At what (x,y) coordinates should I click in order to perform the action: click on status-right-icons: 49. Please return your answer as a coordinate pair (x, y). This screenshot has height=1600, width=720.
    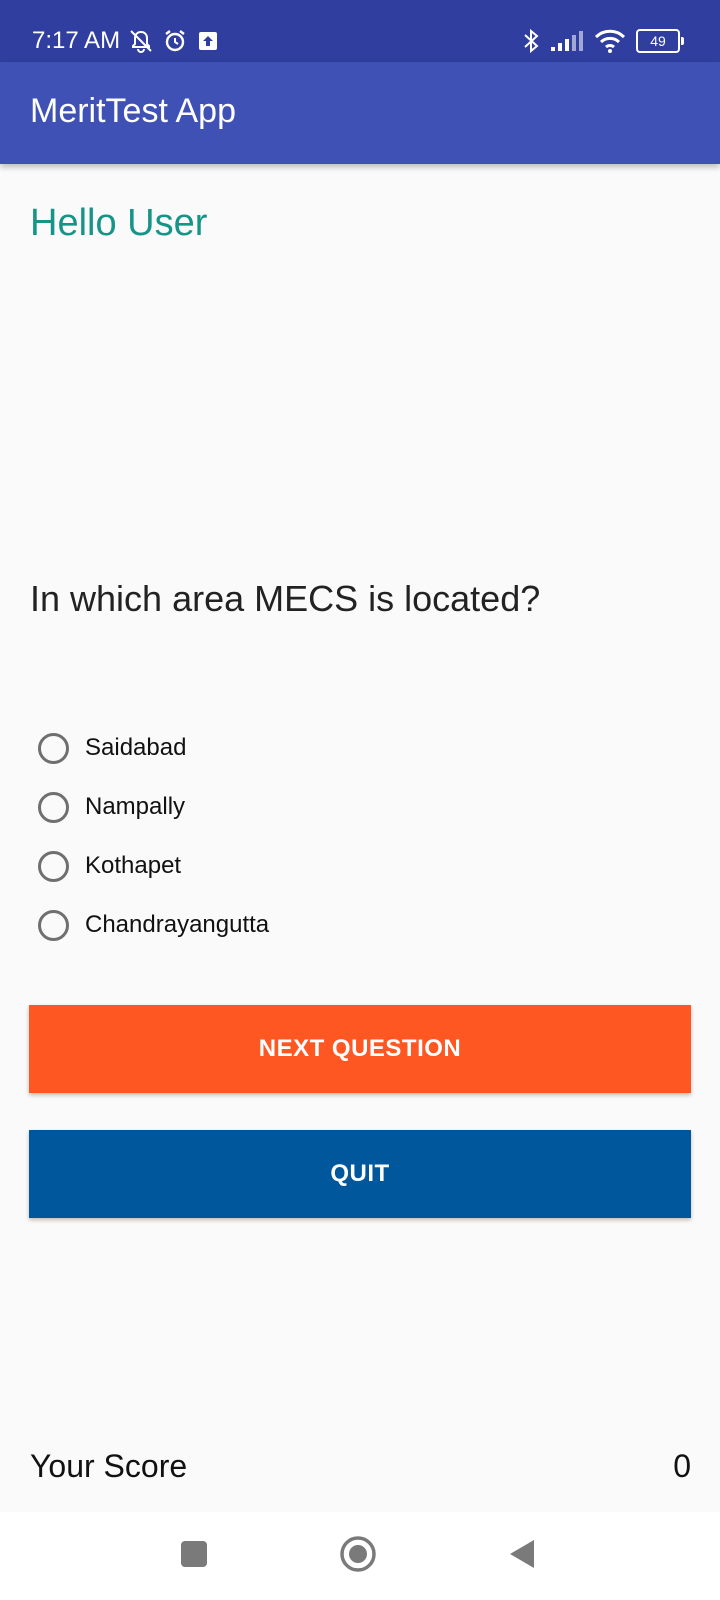
    Looking at the image, I should click on (598, 41).